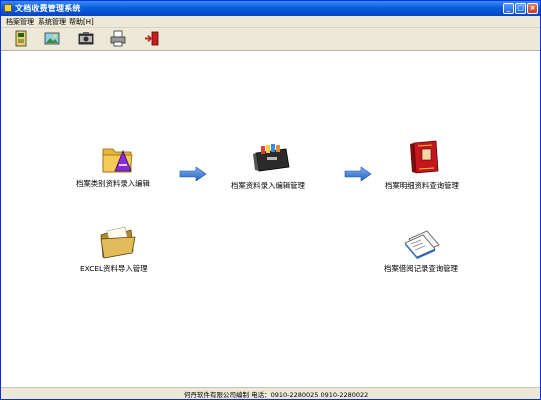 The width and height of the screenshot is (541, 400). I want to click on feature-borrow-query: 档案借阅记录查询管理, so click(431, 250).